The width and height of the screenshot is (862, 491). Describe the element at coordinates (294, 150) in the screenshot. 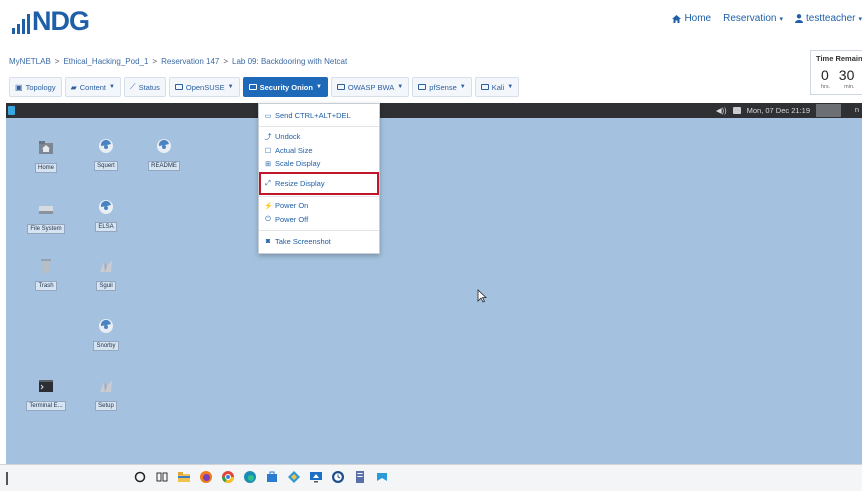

I see `menu-item-label: Actual Size` at that location.